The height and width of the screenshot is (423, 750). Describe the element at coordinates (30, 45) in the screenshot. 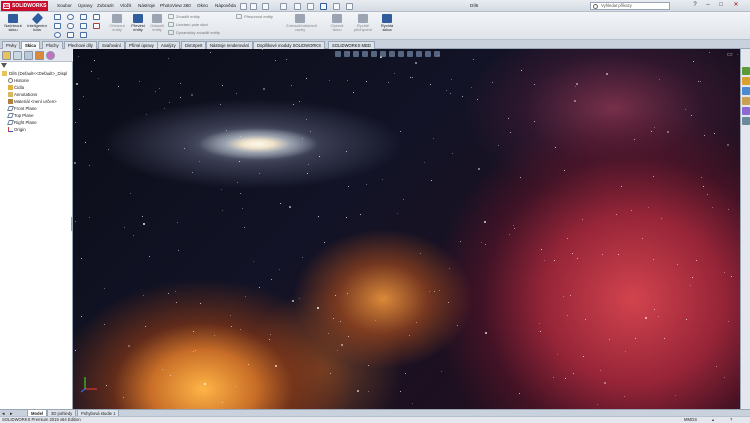

I see `tab-sketch: Skica` at that location.